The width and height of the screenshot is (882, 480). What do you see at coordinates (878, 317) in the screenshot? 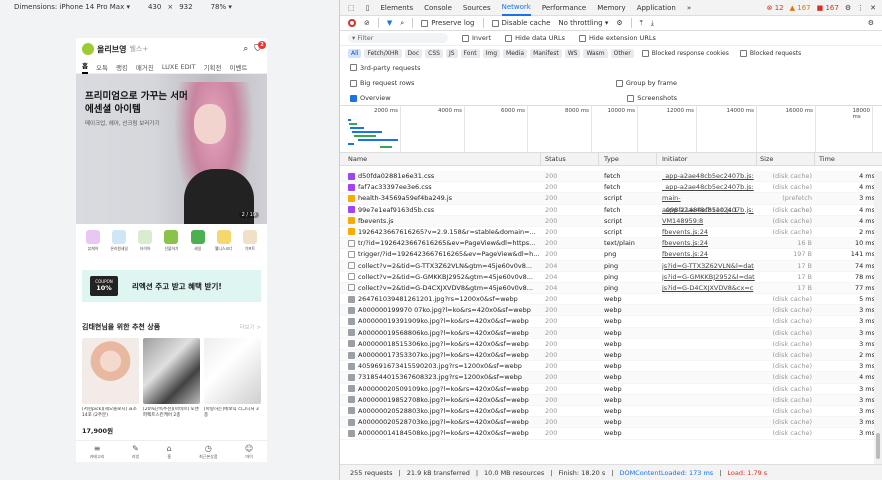
I see `request-list-scrollbar` at bounding box center [878, 317].